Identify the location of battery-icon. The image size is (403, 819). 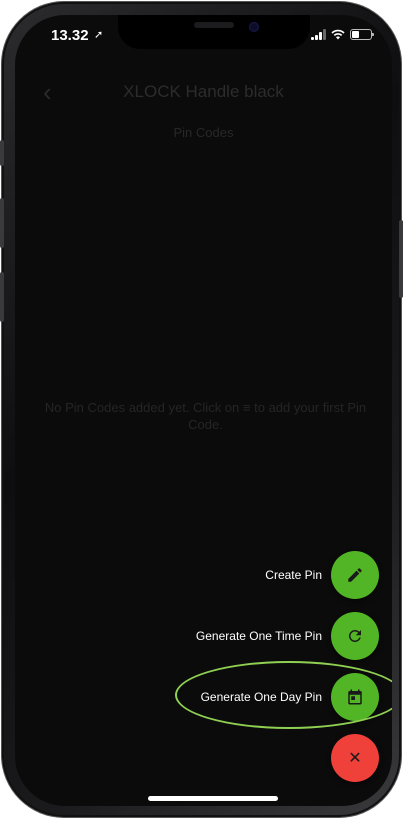
(362, 34).